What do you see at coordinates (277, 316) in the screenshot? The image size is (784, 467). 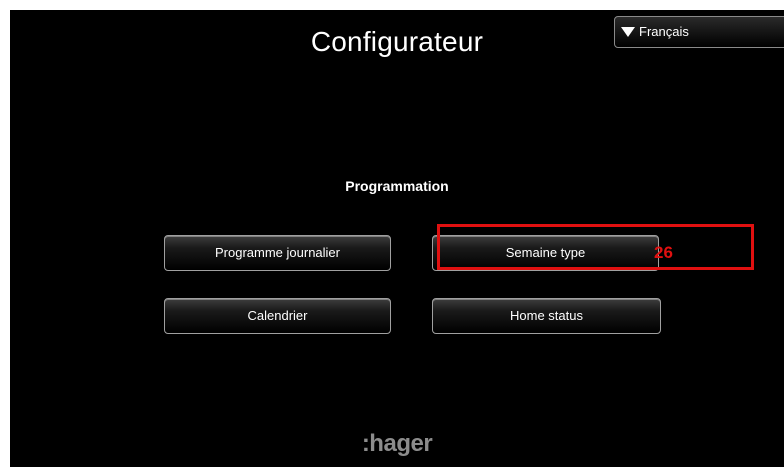 I see `calendrier-button: Calendrier` at bounding box center [277, 316].